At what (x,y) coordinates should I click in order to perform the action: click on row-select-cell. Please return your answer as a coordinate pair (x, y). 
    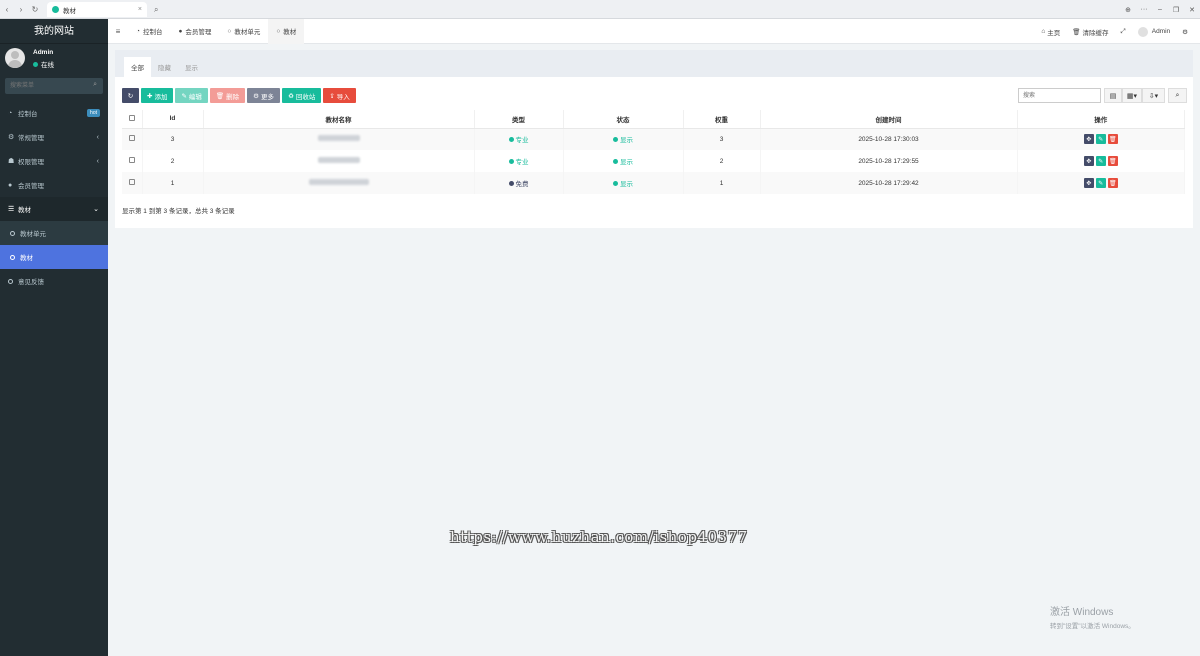
    Looking at the image, I should click on (132, 183).